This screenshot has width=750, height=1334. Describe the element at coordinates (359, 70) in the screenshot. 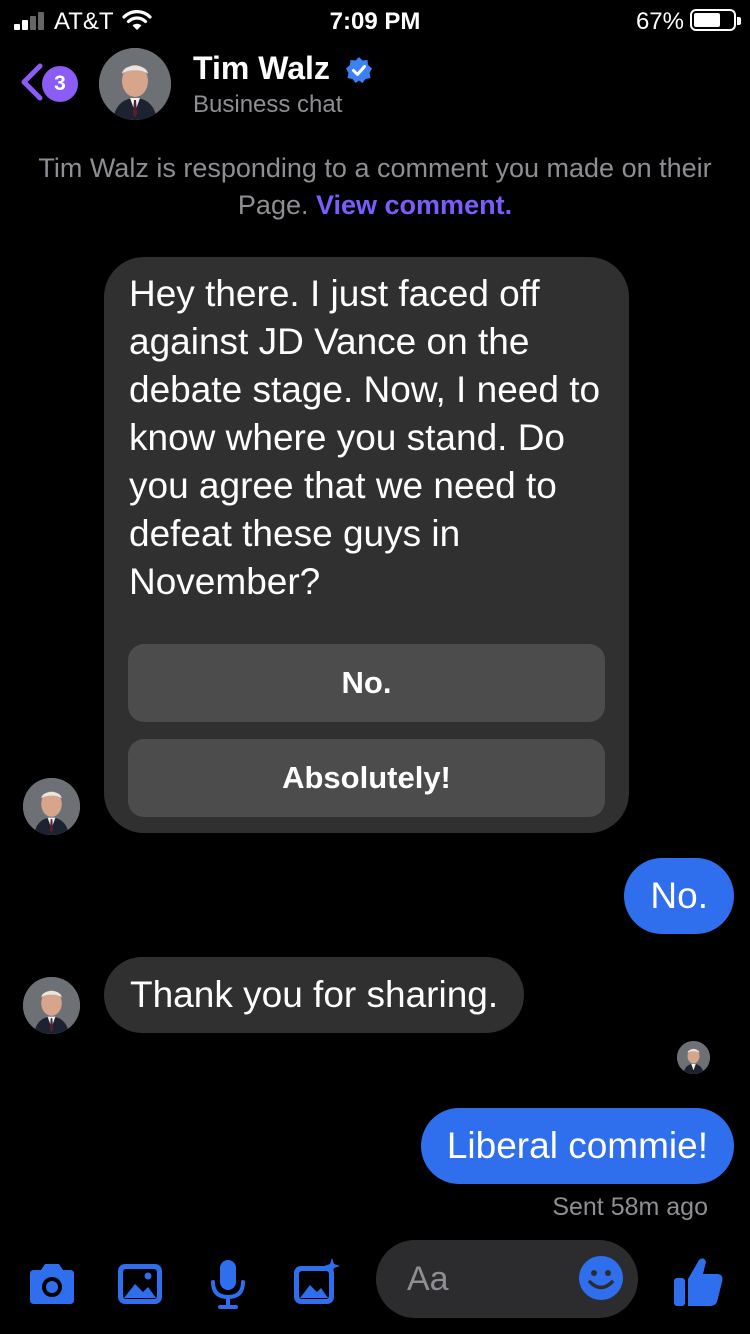

I see `verified-badge-icon` at that location.